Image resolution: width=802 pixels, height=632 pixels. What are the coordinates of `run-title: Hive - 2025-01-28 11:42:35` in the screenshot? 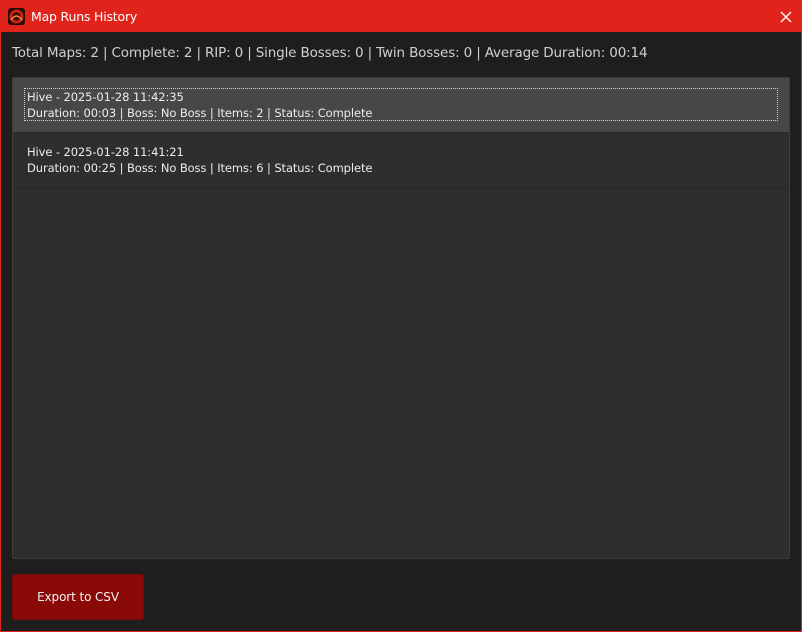 It's located at (105, 97).